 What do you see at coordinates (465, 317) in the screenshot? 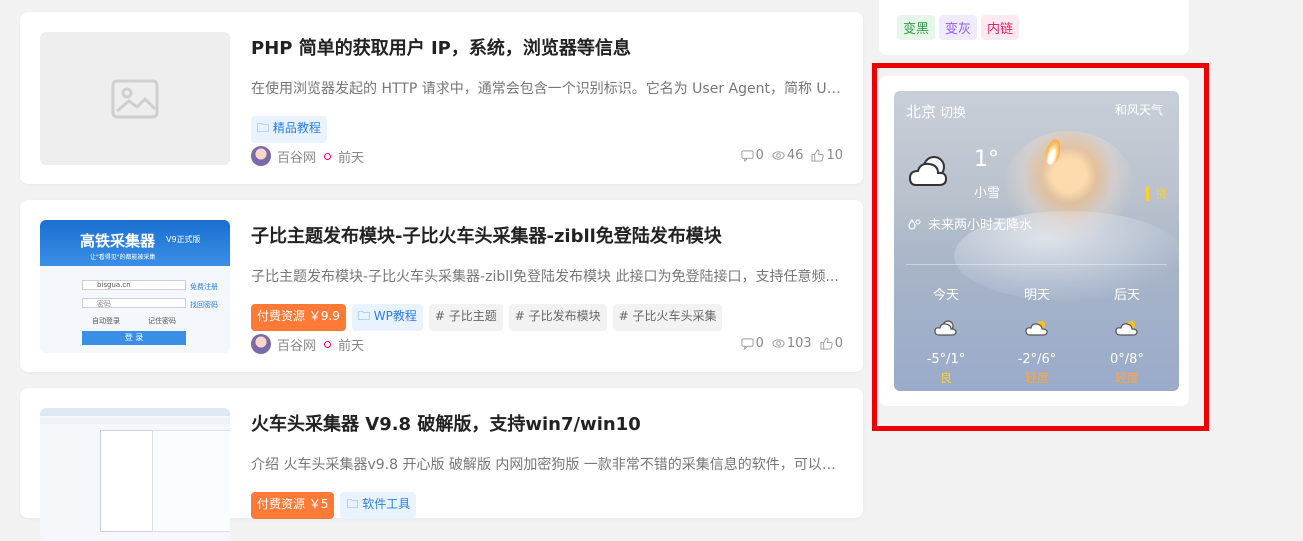
I see `topic-tag: # 子比主题` at bounding box center [465, 317].